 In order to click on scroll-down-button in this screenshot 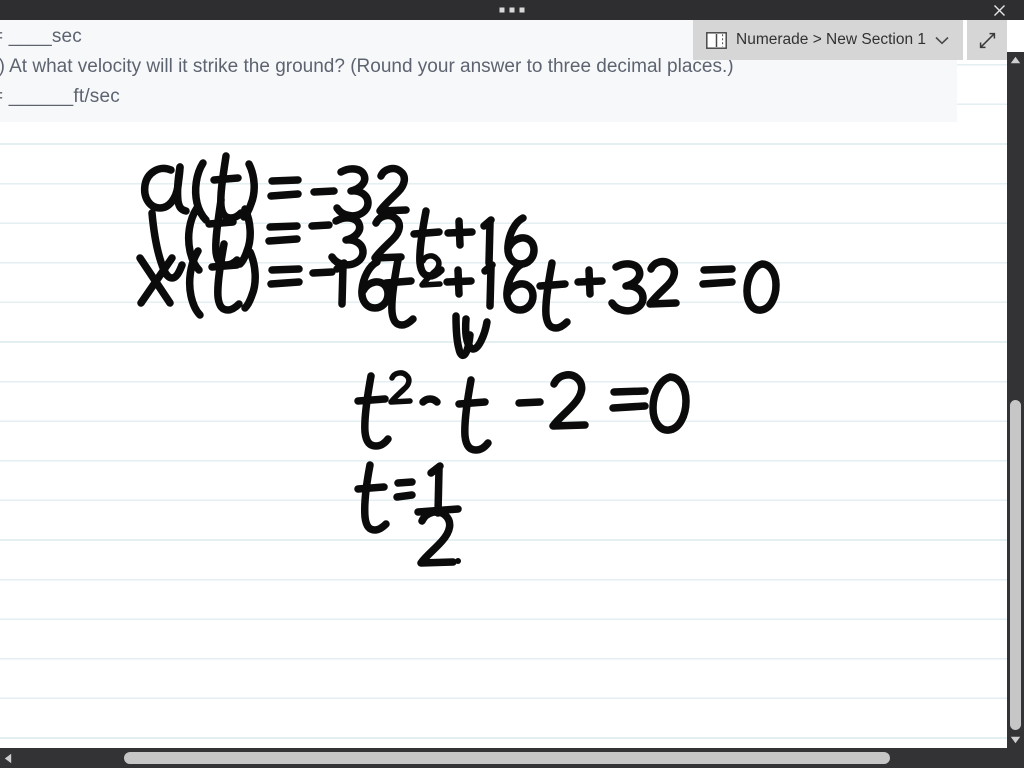, I will do `click(1015, 740)`.